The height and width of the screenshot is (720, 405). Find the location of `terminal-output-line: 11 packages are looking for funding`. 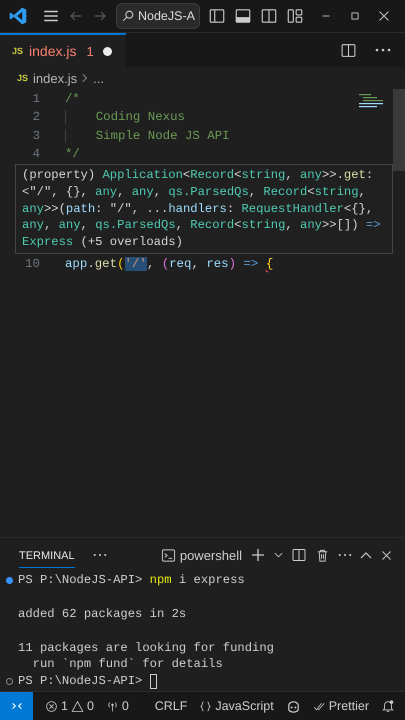

terminal-output-line: 11 packages are looking for funding is located at coordinates (146, 647).